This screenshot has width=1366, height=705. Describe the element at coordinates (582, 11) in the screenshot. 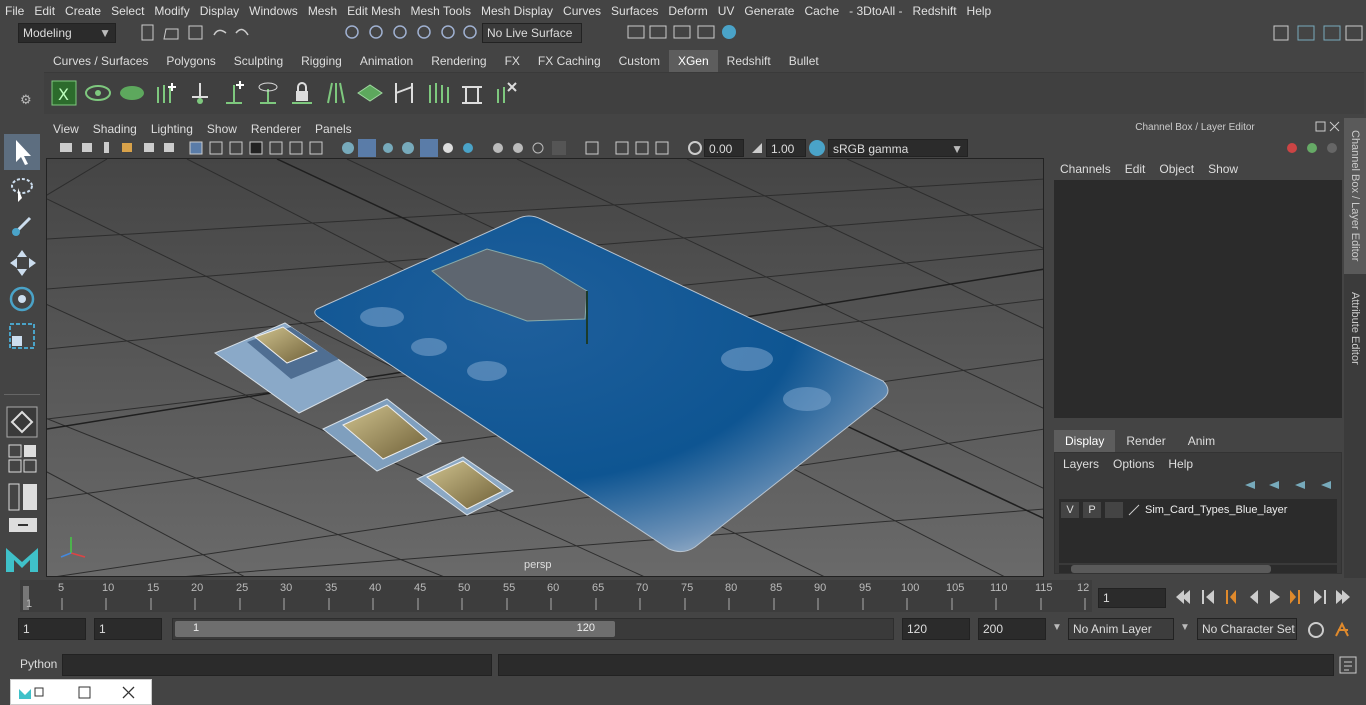

I see `menu-curves: Curves` at that location.